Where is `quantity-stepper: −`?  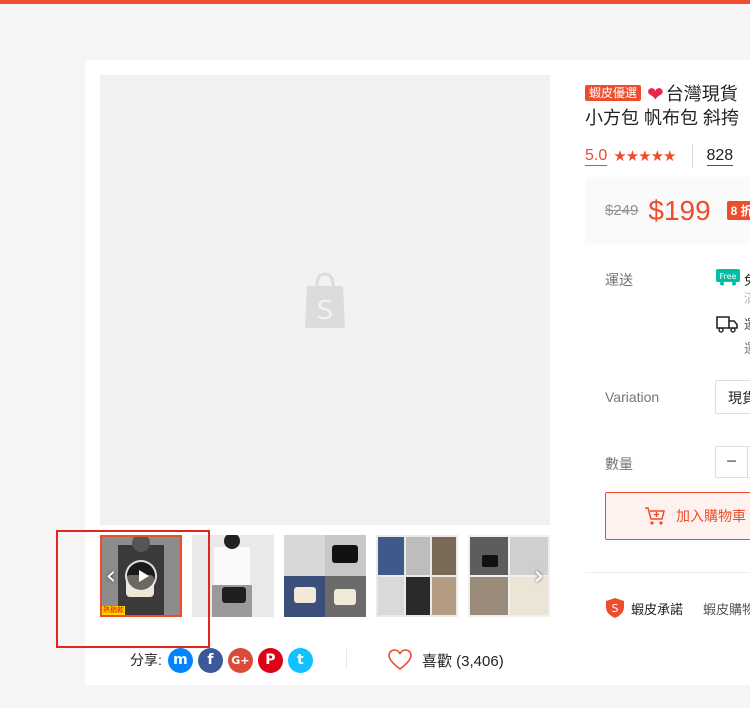 quantity-stepper: − is located at coordinates (732, 462).